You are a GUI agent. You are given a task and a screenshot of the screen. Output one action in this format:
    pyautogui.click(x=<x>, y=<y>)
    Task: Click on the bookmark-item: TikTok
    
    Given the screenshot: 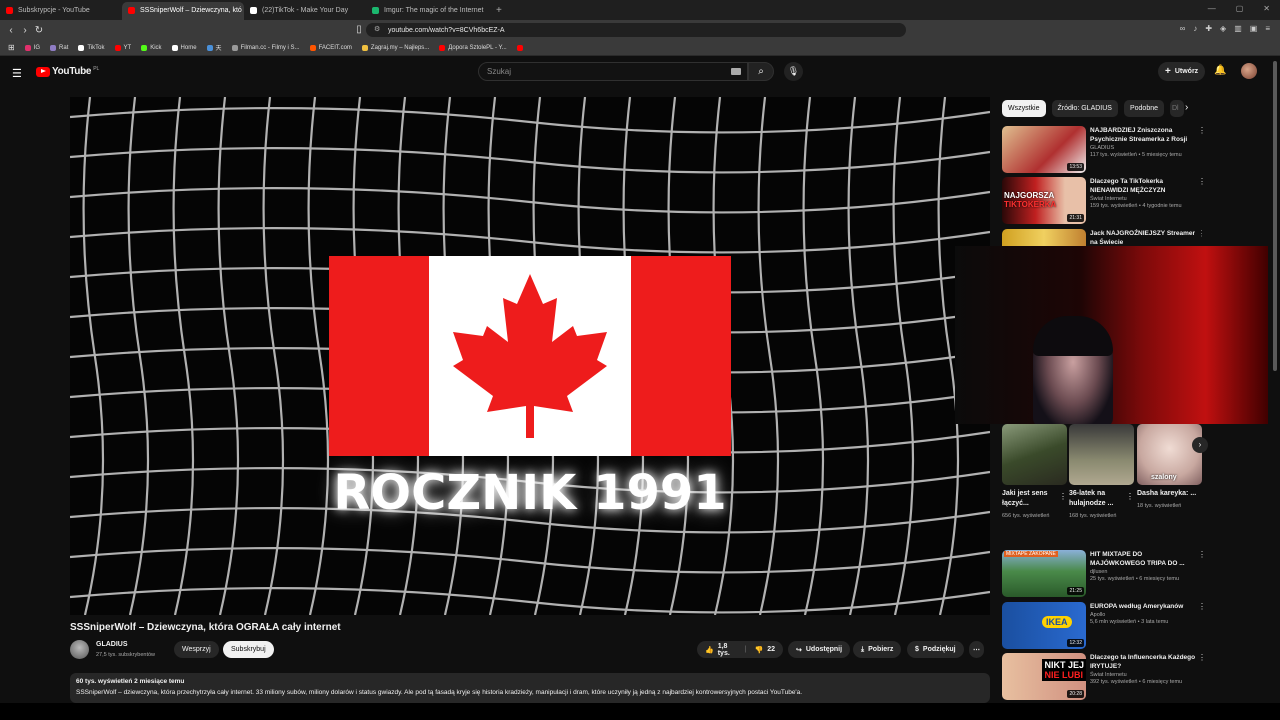 What is the action you would take?
    pyautogui.click(x=91, y=47)
    